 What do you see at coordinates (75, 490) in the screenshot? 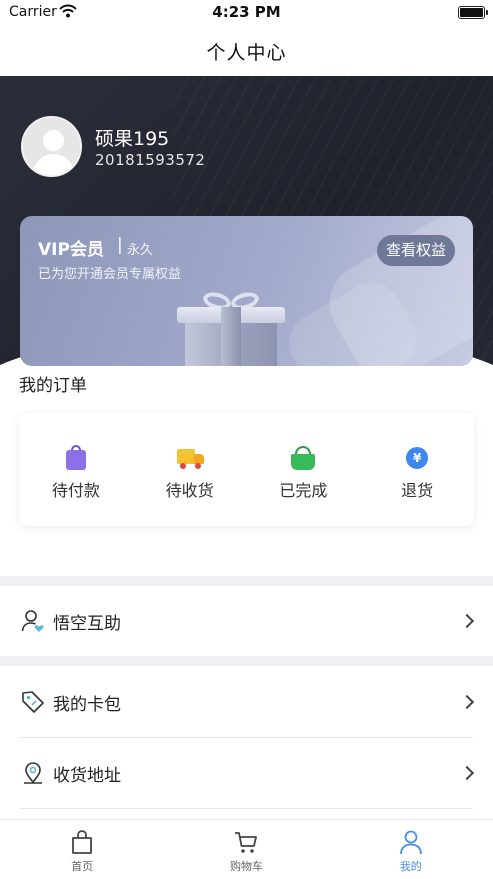
I see `order-item-label: 待付款` at bounding box center [75, 490].